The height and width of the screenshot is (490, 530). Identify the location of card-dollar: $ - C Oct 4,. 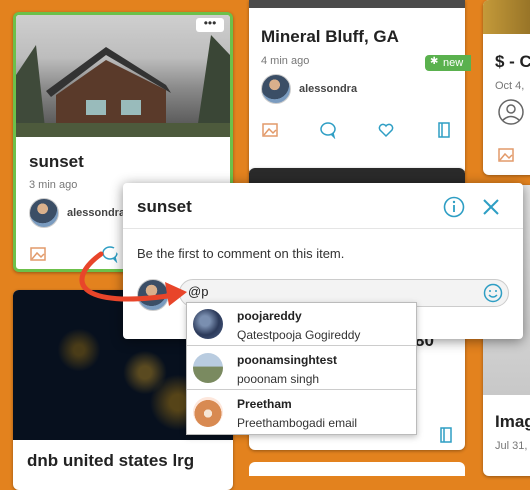
(506, 87).